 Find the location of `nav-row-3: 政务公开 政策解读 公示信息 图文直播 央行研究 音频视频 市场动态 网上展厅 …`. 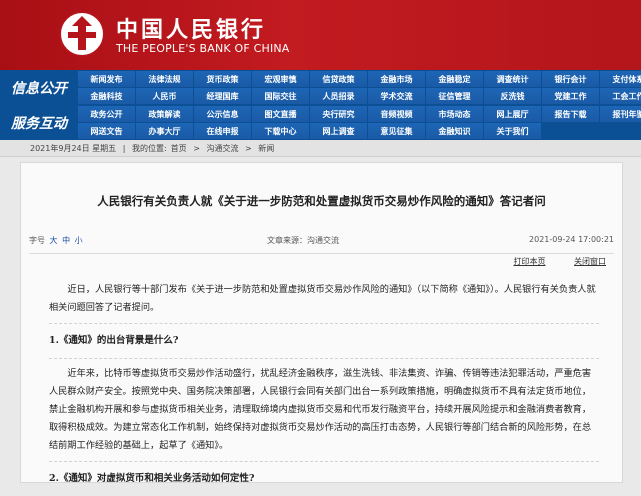

nav-row-3: 政务公开 政策解读 公示信息 图文直播 央行研究 音频视频 市场动态 网上展厅 … is located at coordinates (359, 114).